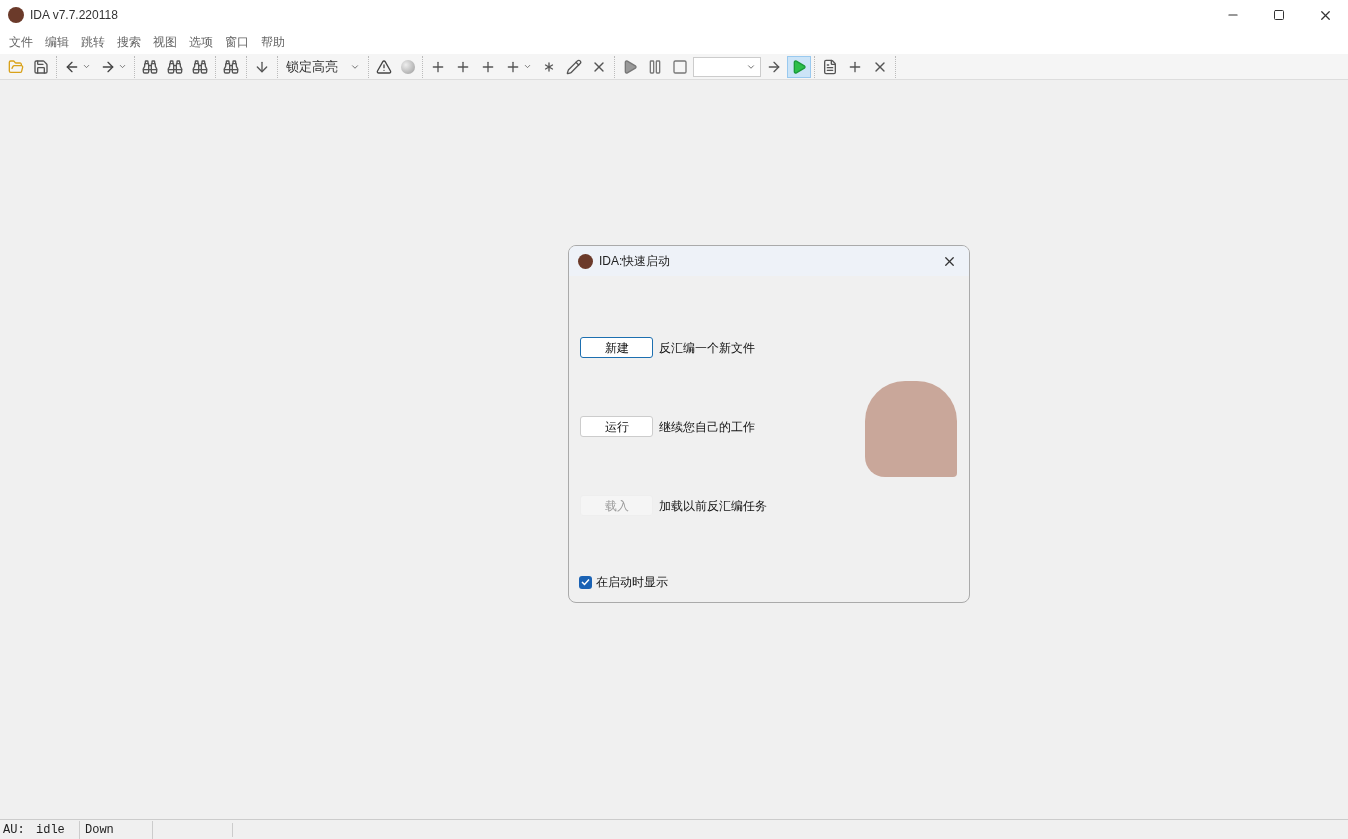 This screenshot has height=839, width=1348. What do you see at coordinates (201, 42) in the screenshot?
I see `menu-item: 选项` at bounding box center [201, 42].